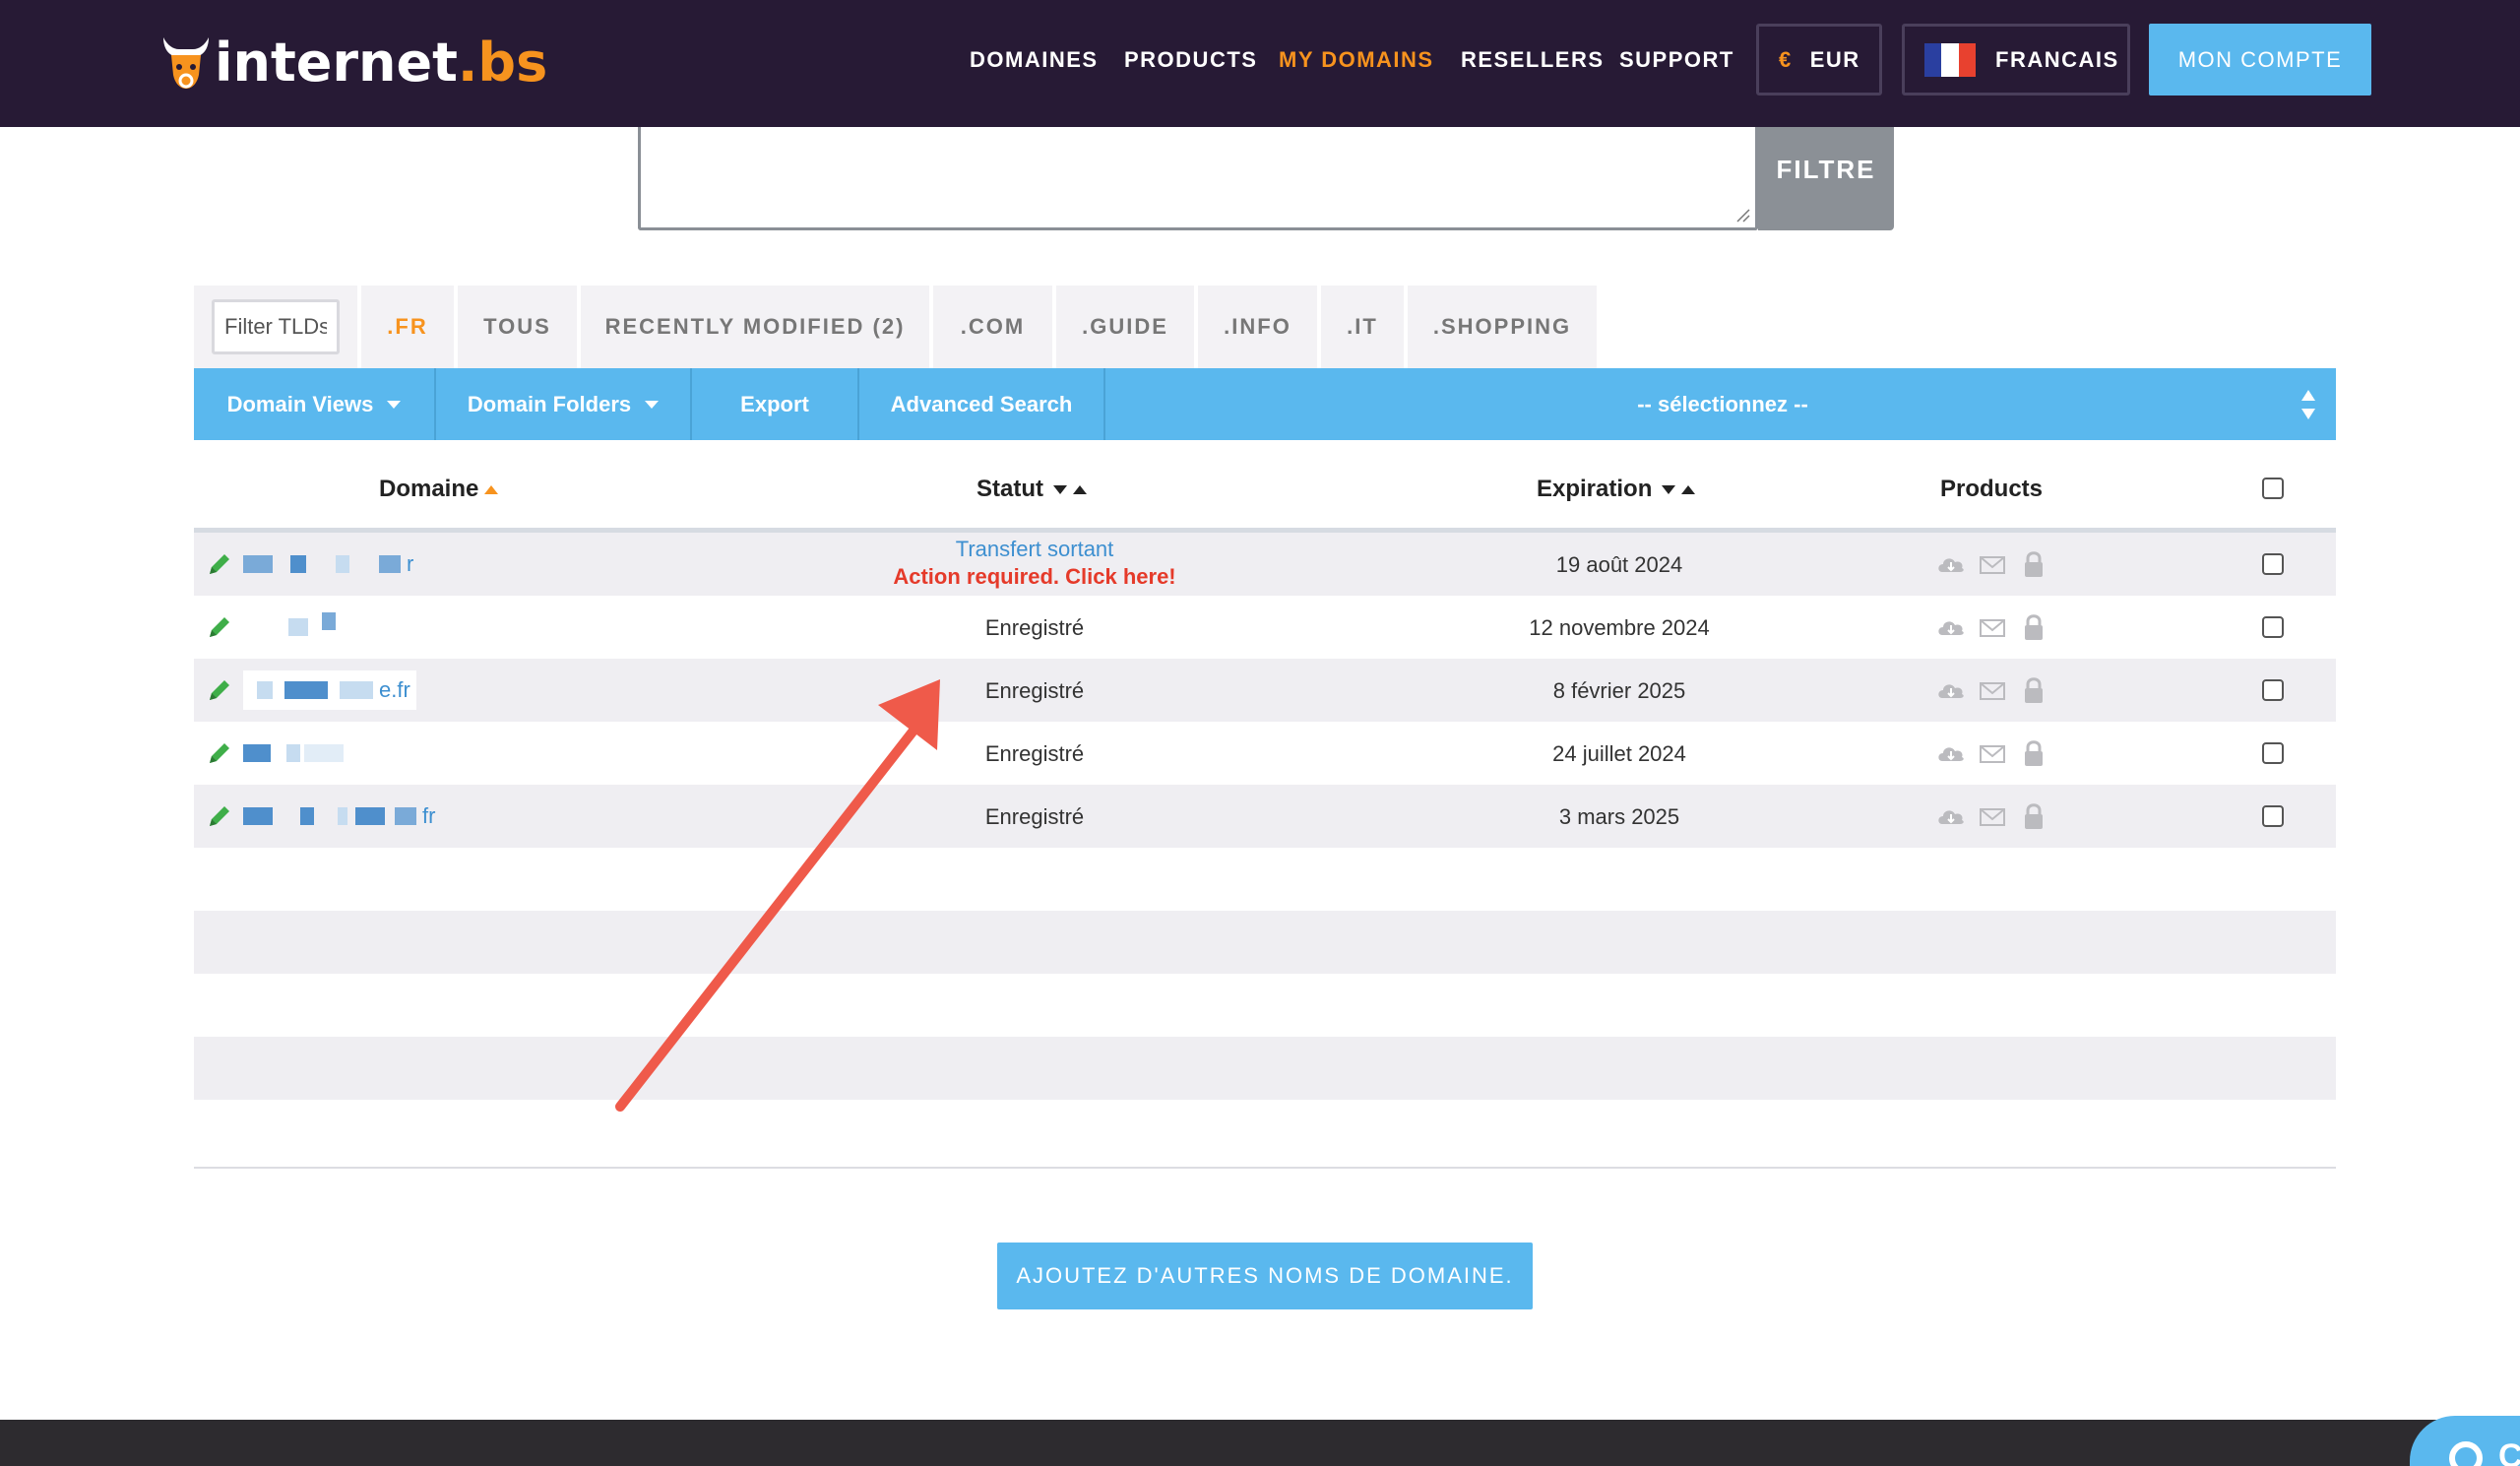  I want to click on column-header-expiration: Expiration, so click(1616, 490).